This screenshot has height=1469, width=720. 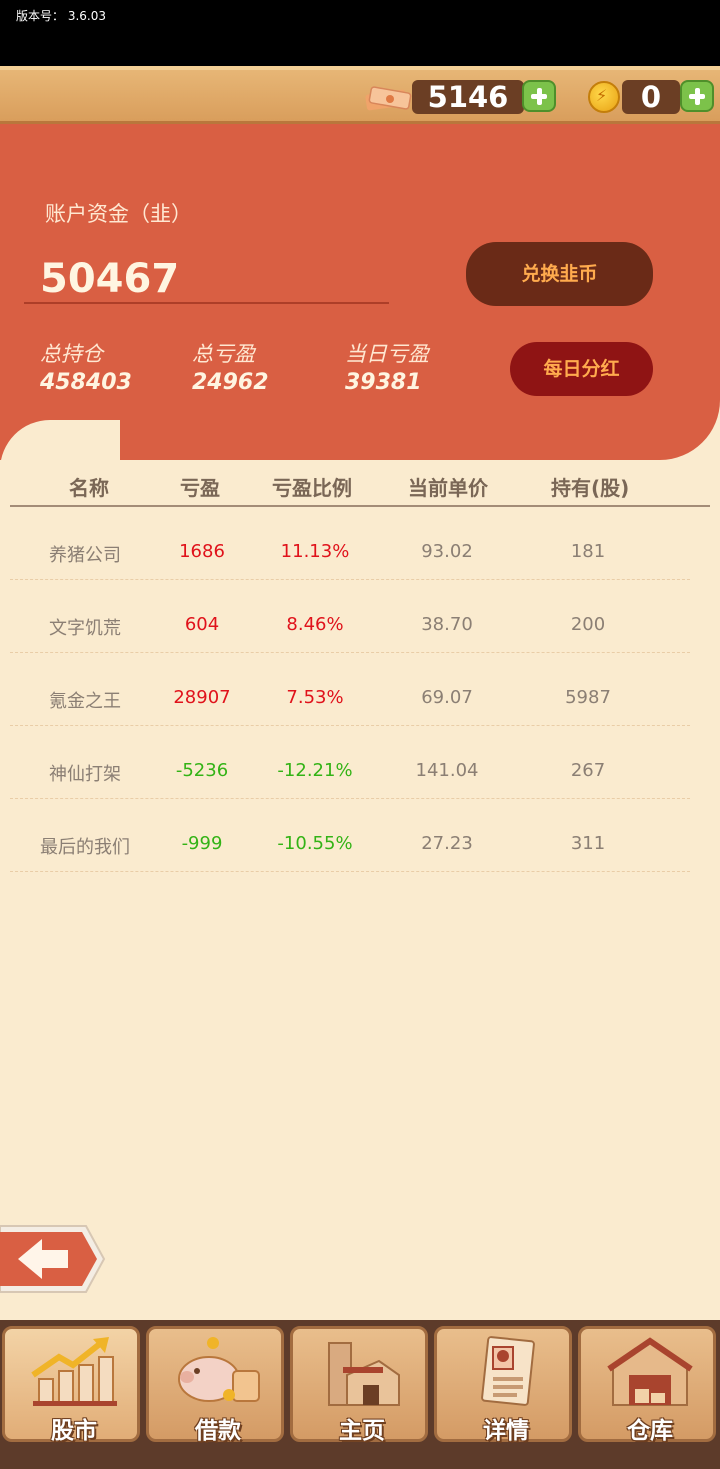 I want to click on stock-chart-icon, so click(x=74, y=1371).